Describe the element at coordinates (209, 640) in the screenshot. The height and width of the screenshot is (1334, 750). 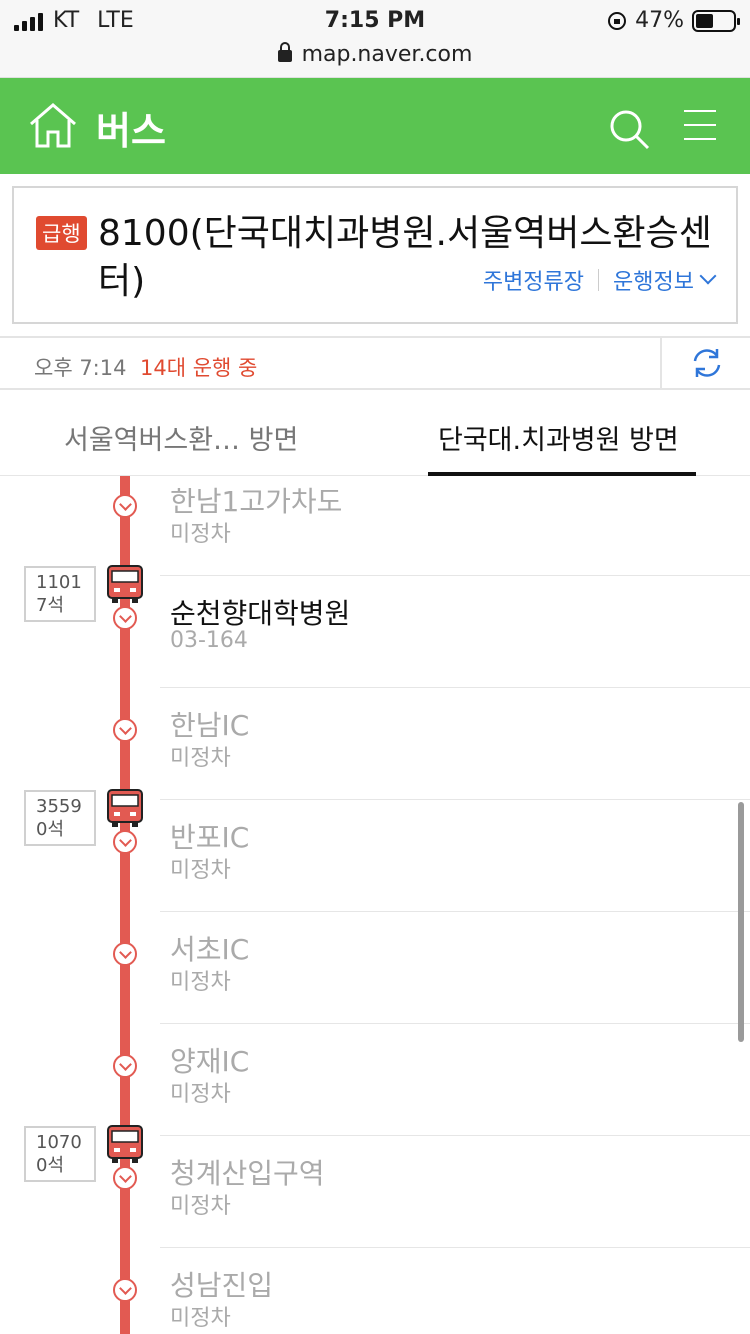
I see `stop-sub: 03-164` at that location.